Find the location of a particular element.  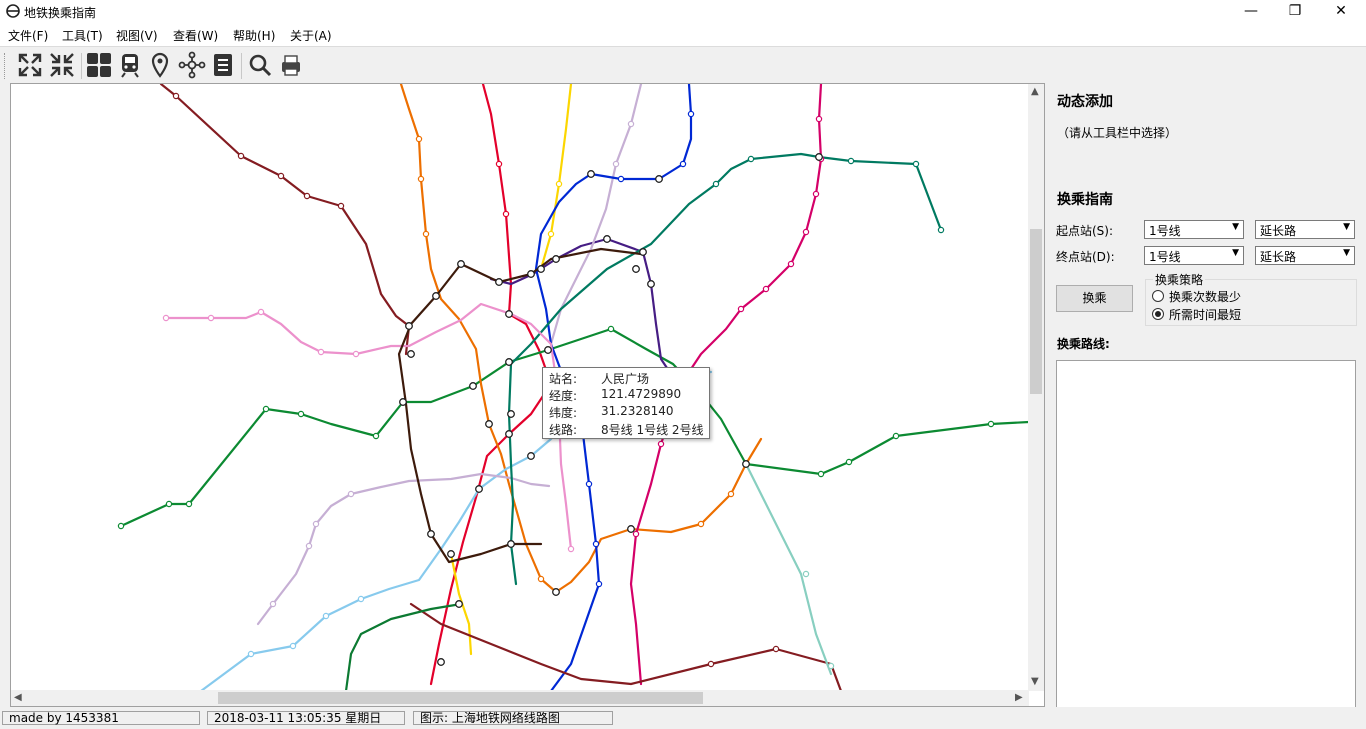

title-bar: 地铁换乘指南 — ❐ ✕ is located at coordinates (683, 12).